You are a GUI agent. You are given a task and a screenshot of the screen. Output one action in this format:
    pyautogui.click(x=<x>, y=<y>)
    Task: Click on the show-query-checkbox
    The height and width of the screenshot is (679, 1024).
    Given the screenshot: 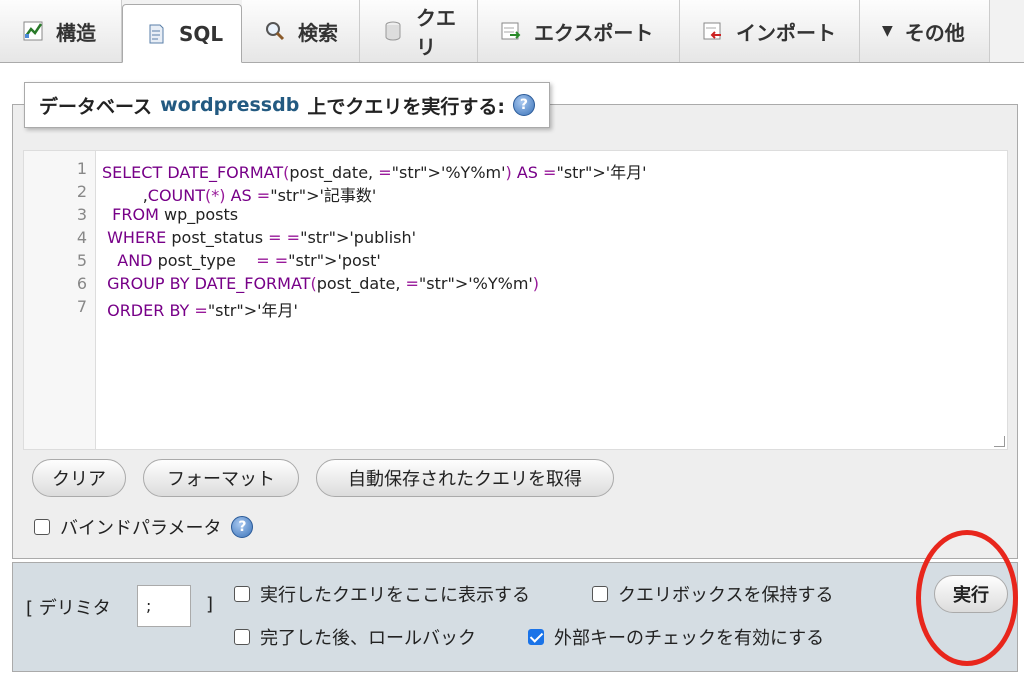 What is the action you would take?
    pyautogui.click(x=242, y=594)
    